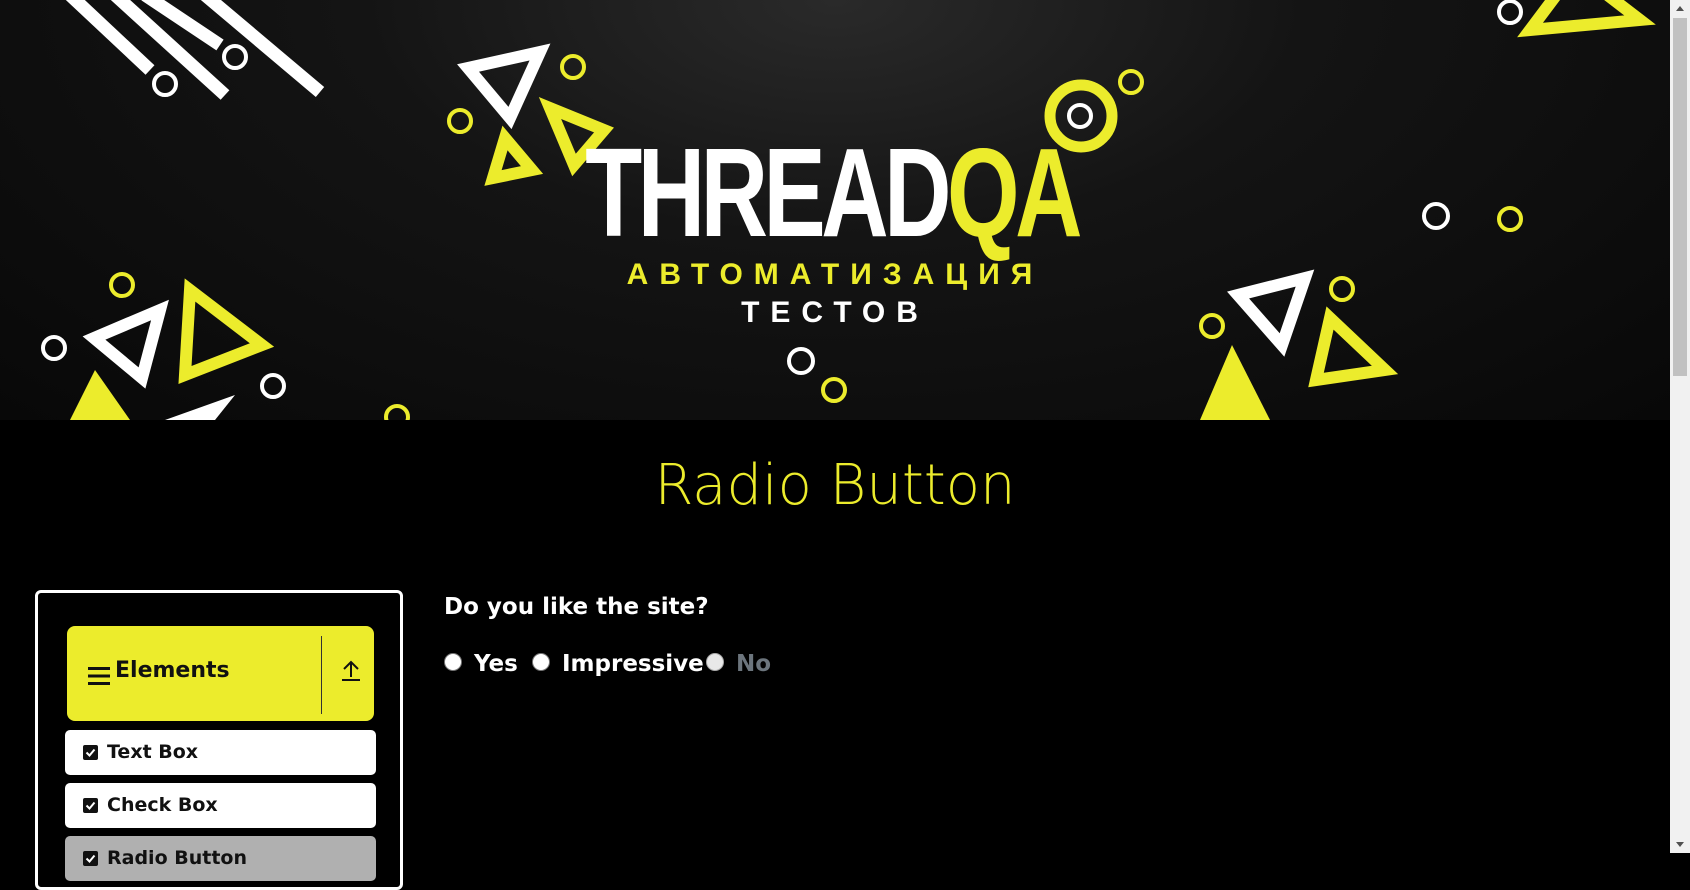 The image size is (1690, 890). I want to click on logo-title: THREADQA, so click(832, 193).